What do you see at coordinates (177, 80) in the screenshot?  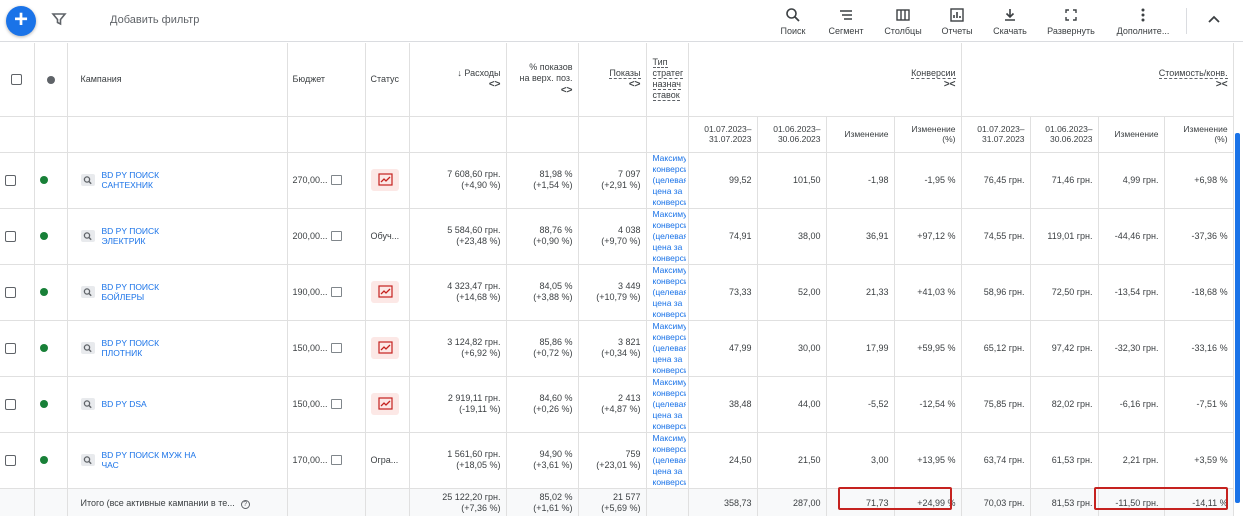 I see `campaign-column-header: Кампания` at bounding box center [177, 80].